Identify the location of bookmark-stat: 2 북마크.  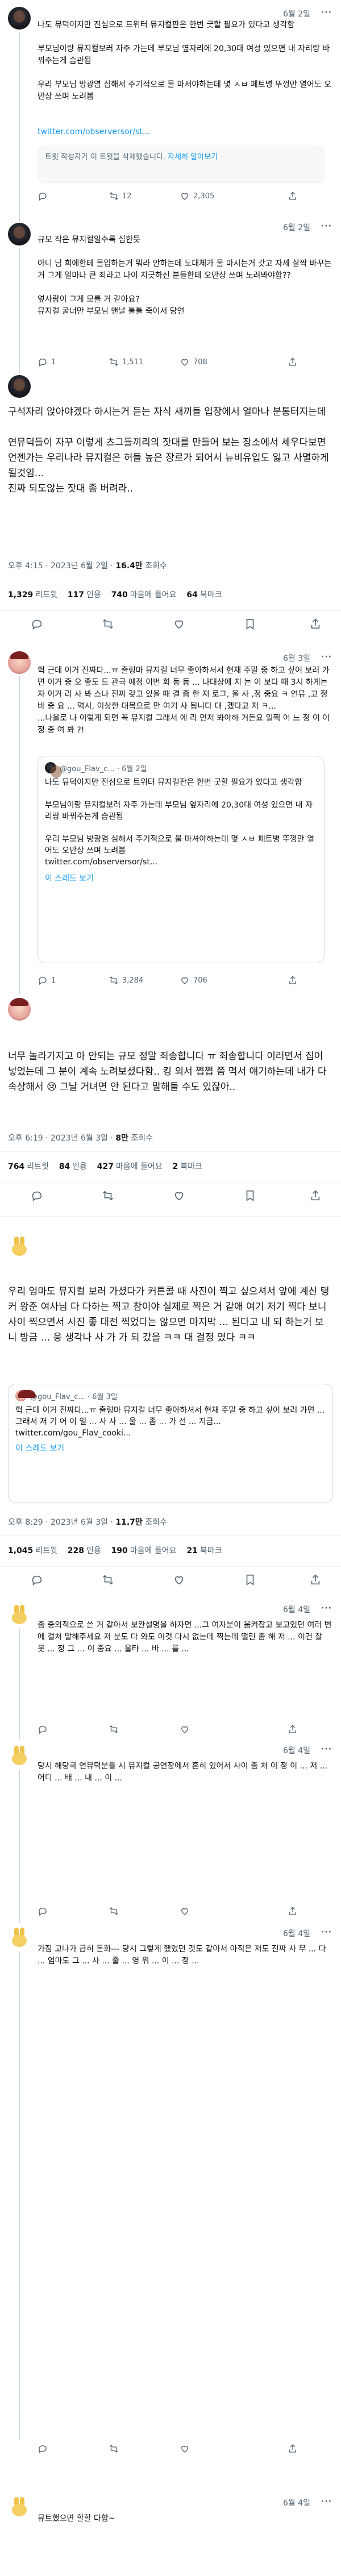
(188, 1166).